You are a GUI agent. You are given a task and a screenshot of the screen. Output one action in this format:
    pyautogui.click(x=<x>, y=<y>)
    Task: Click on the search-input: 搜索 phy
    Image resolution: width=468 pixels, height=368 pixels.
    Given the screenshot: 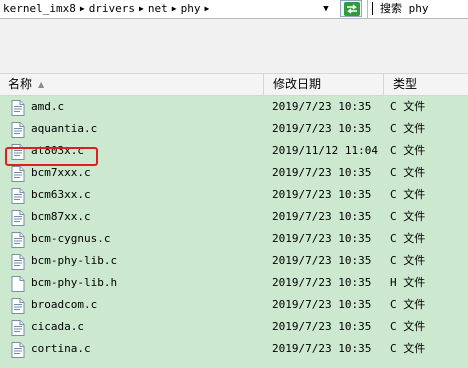 What is the action you would take?
    pyautogui.click(x=417, y=9)
    